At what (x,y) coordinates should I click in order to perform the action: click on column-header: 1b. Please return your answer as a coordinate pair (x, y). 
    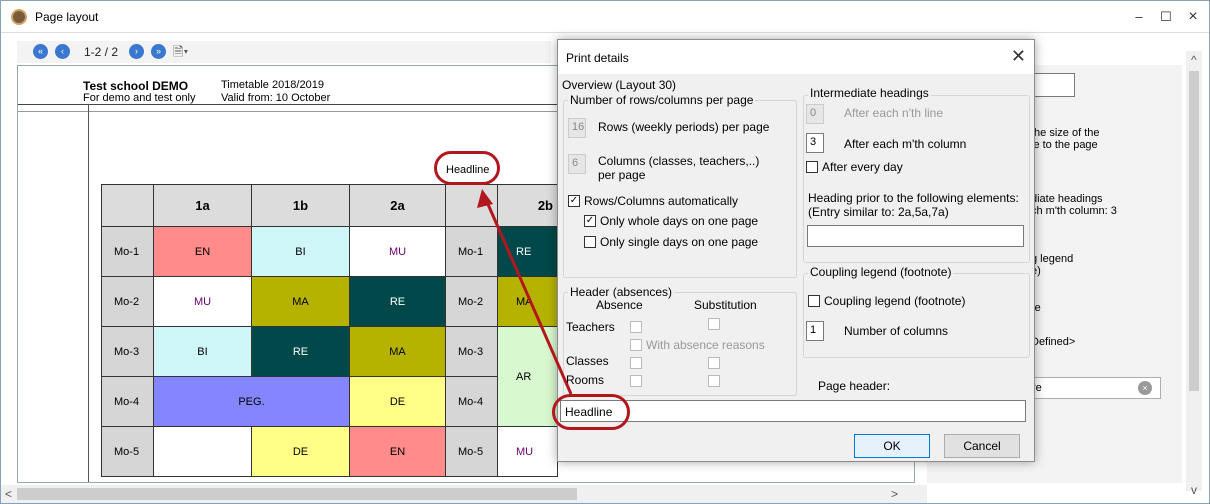
    Looking at the image, I should click on (300, 205).